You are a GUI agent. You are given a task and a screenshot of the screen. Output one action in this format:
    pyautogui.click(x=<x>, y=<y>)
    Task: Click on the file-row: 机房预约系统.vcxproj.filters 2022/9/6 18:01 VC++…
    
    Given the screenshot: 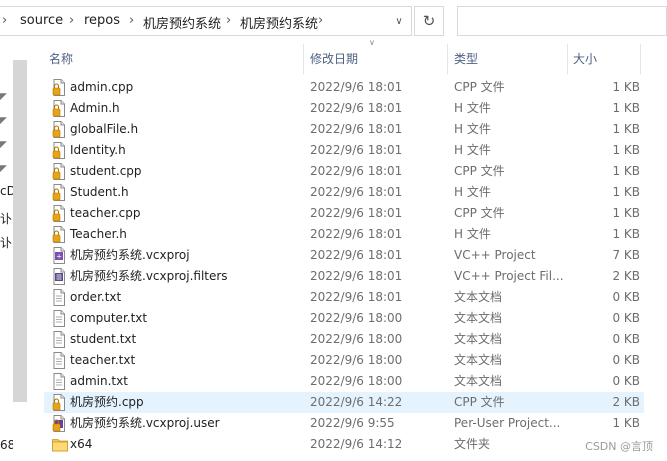 What is the action you would take?
    pyautogui.click(x=344, y=276)
    